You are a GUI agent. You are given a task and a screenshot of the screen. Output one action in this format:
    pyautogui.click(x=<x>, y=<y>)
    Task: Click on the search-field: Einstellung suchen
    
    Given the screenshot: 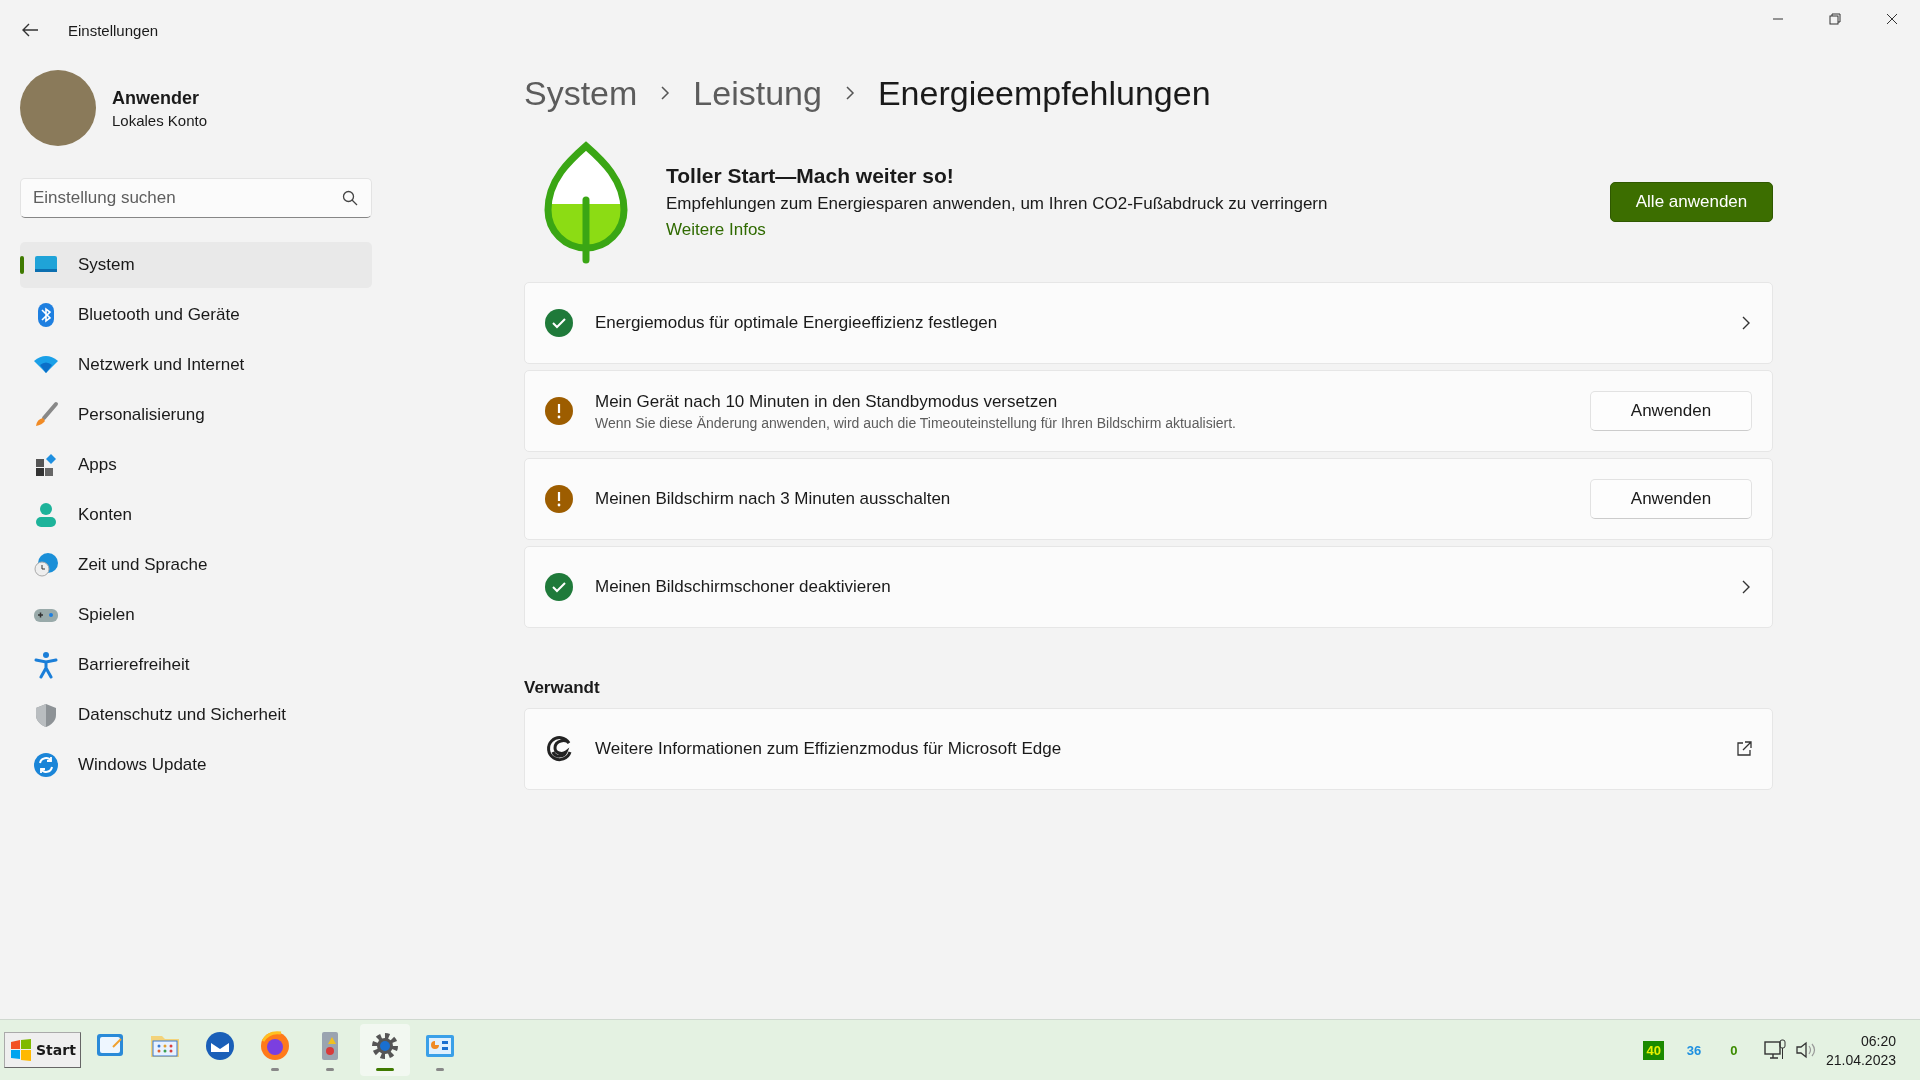 What is the action you would take?
    pyautogui.click(x=196, y=198)
    